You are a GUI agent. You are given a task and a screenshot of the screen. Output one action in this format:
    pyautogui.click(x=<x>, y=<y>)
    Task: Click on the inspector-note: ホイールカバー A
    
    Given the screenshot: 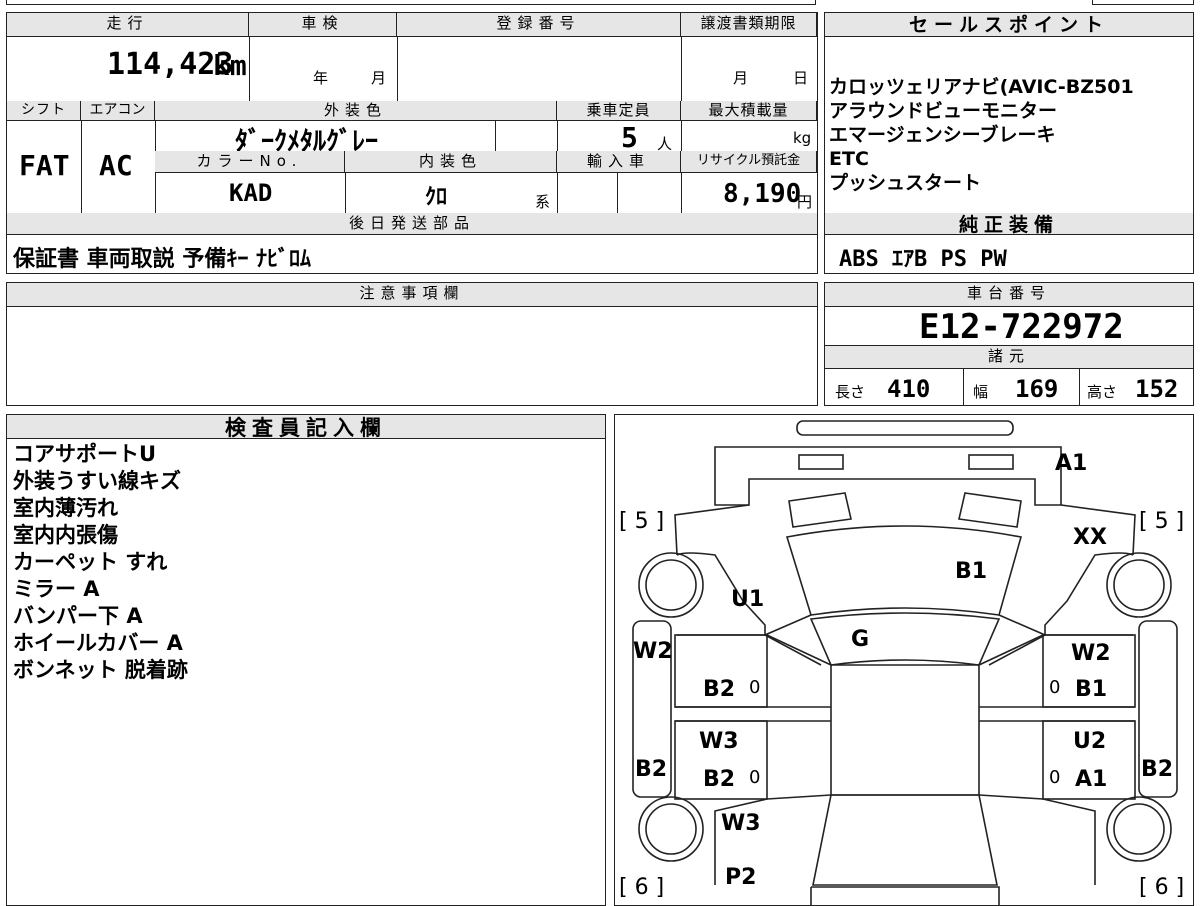 What is the action you would take?
    pyautogui.click(x=98, y=643)
    